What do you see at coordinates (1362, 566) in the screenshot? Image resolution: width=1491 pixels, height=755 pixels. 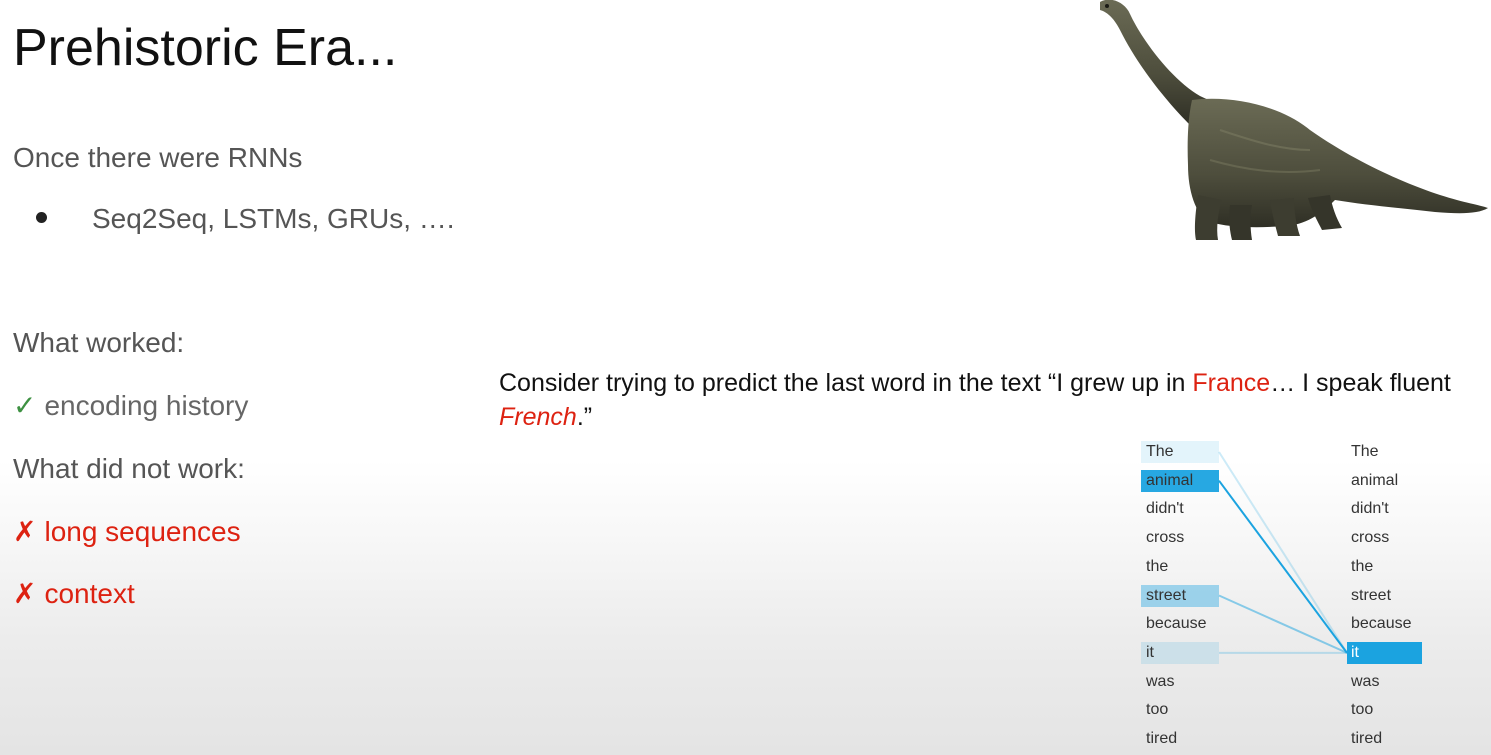 I see `attention-word-right: the` at bounding box center [1362, 566].